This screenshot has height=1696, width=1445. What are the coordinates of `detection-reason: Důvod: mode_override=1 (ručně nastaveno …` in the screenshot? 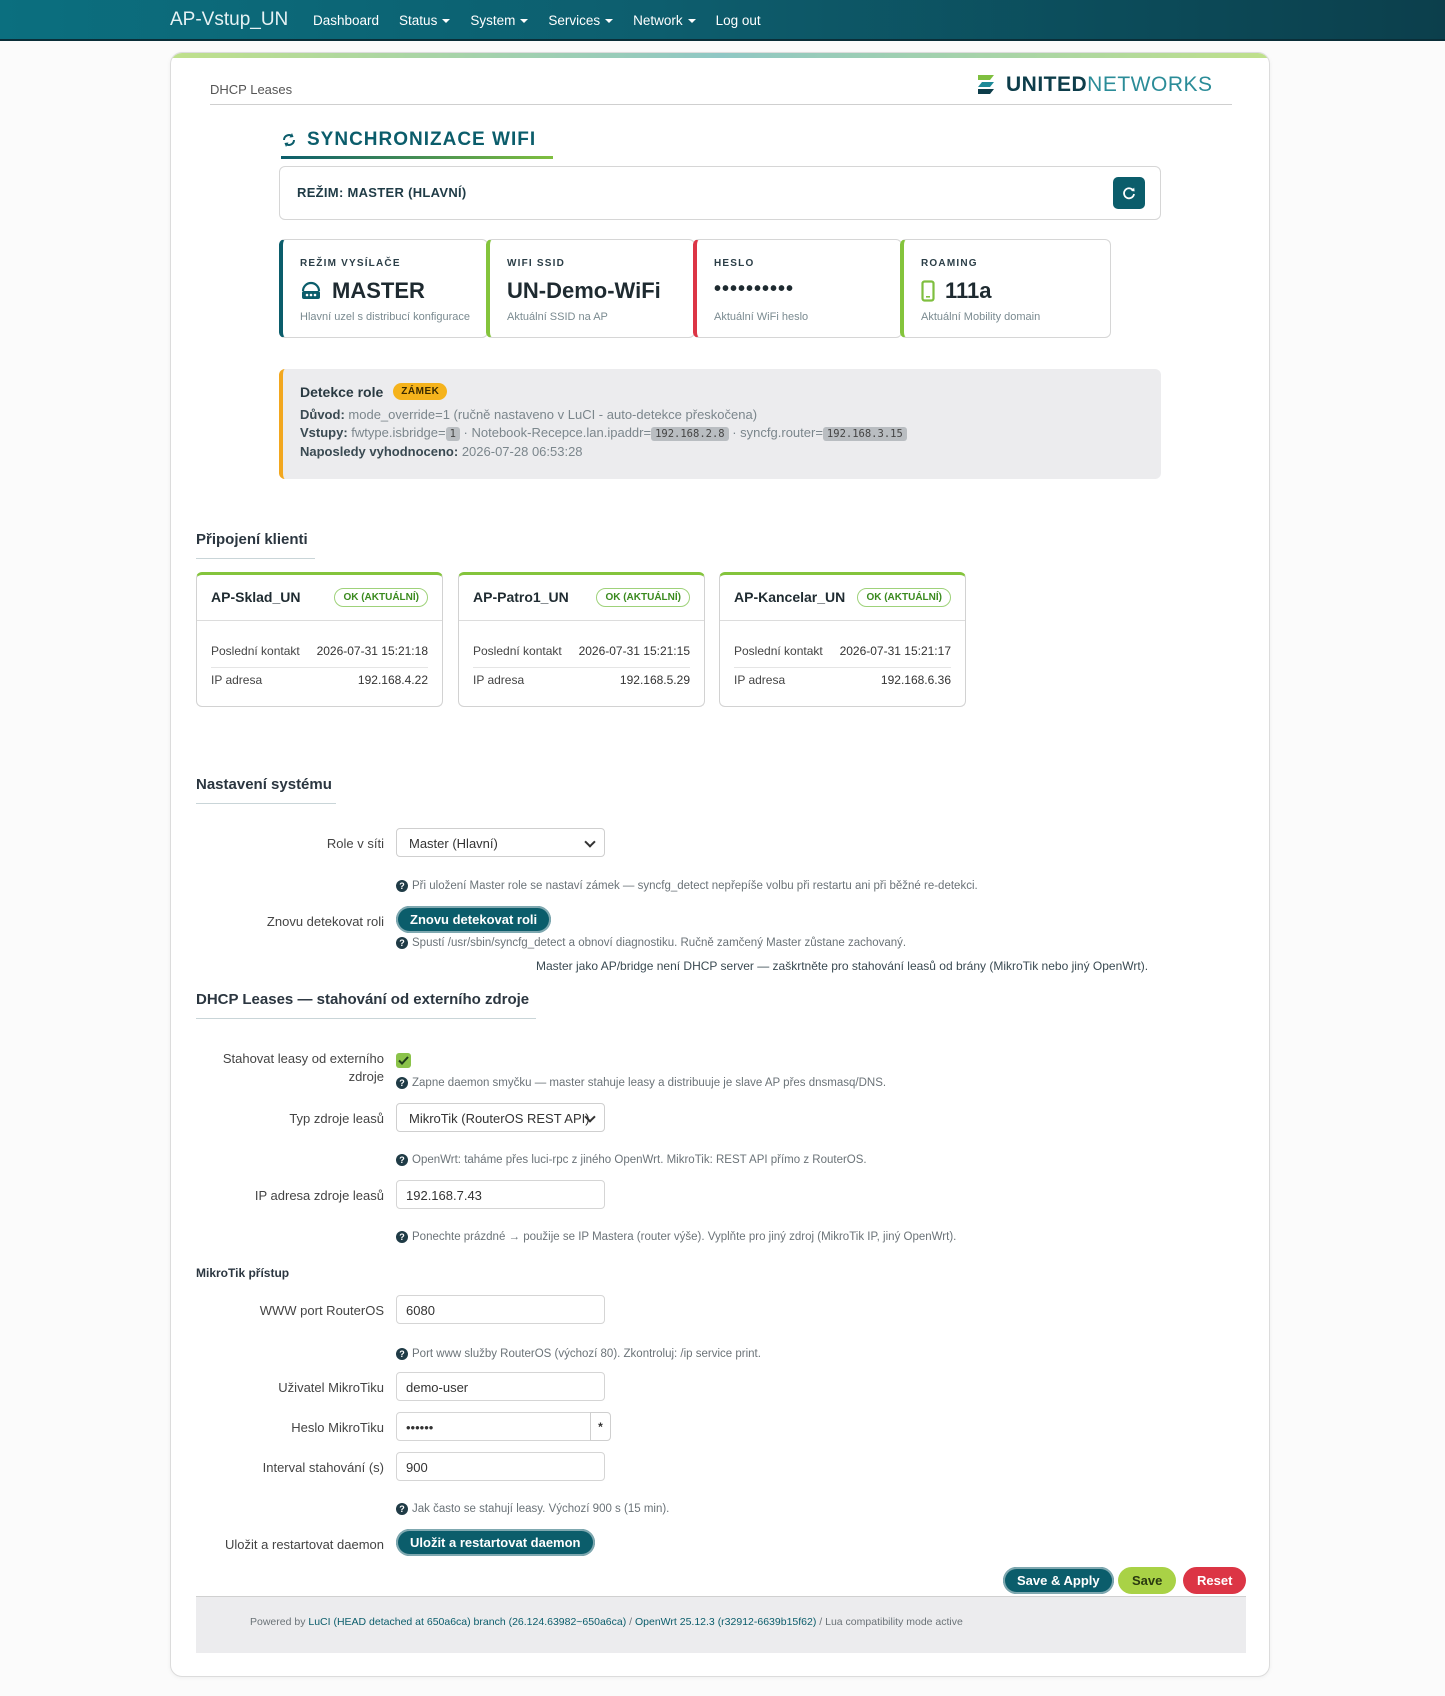 It's located at (528, 414).